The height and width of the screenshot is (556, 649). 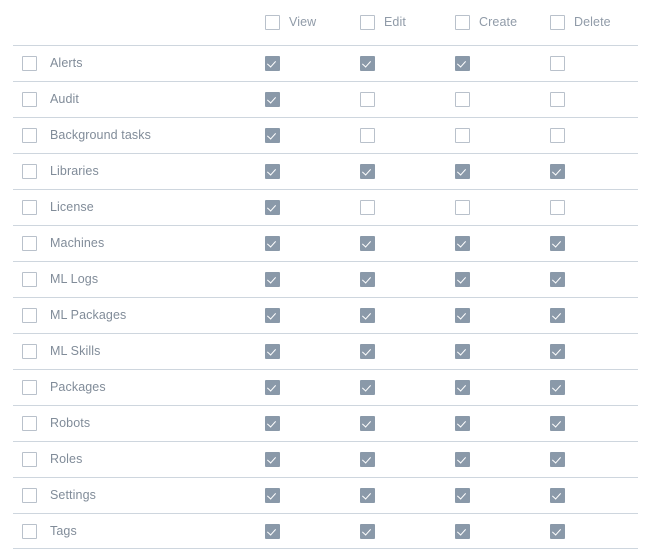 I want to click on table-row: Roles, so click(x=324, y=459).